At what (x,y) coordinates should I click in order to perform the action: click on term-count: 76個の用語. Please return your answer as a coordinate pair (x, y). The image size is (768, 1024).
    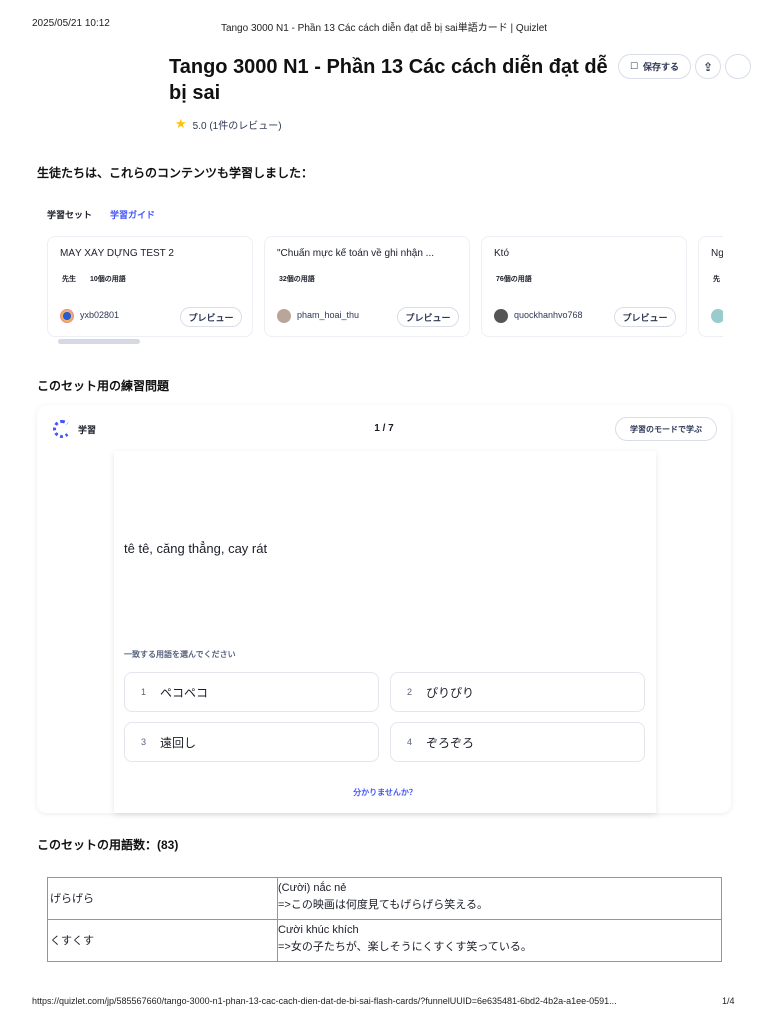
    Looking at the image, I should click on (514, 279).